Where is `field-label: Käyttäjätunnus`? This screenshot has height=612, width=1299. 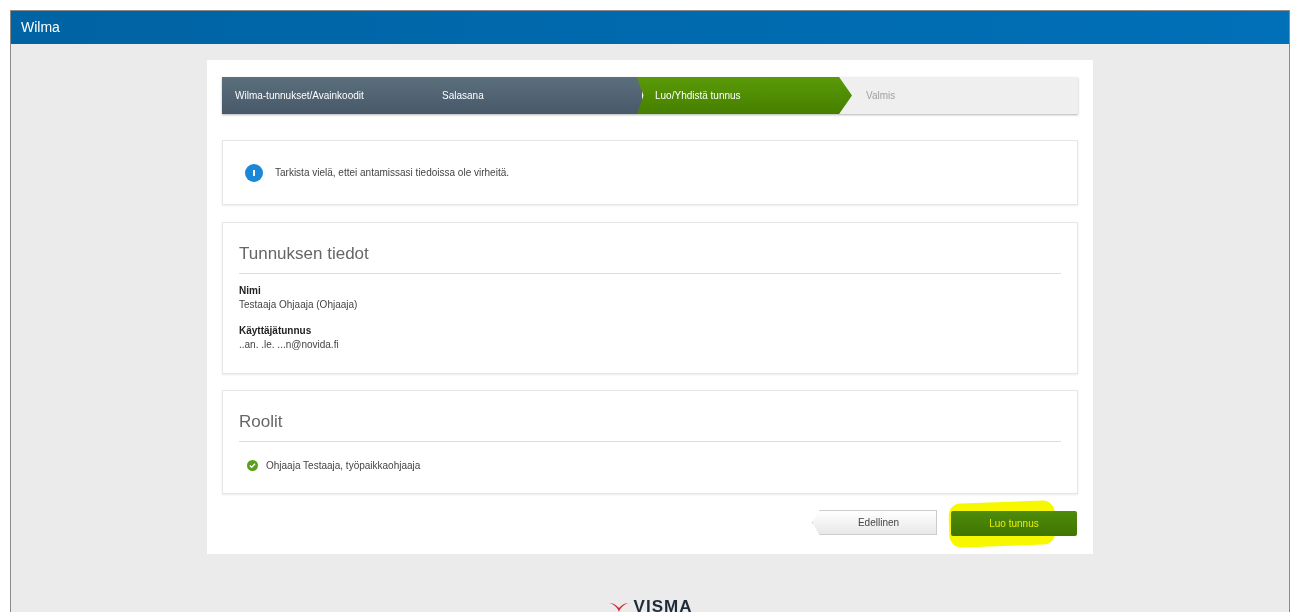
field-label: Käyttäjätunnus is located at coordinates (276, 330).